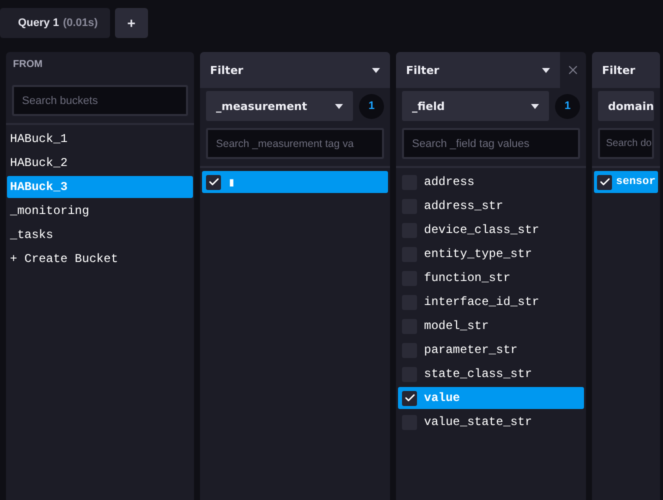  I want to click on search-field: Search _field tag values, so click(491, 143).